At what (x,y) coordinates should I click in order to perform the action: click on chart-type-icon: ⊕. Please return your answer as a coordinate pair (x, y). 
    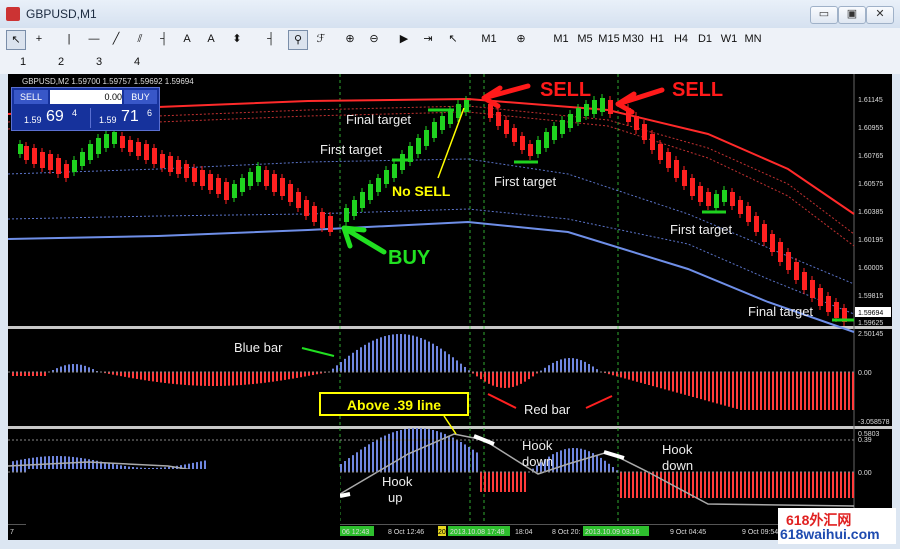
    Looking at the image, I should click on (521, 39).